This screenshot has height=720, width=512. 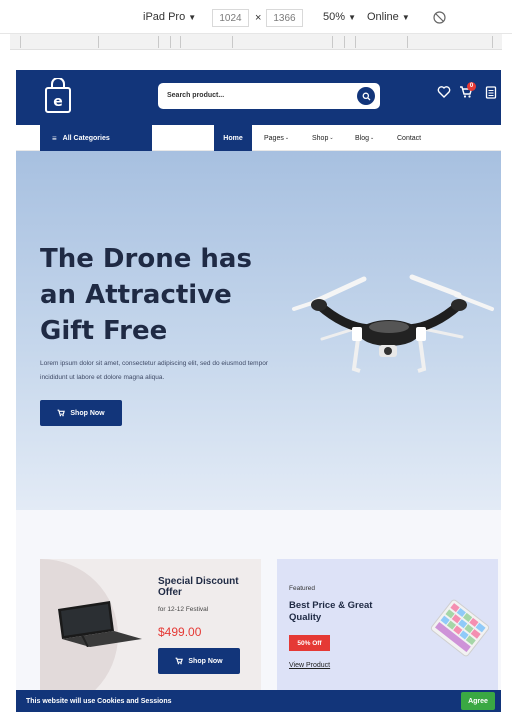 What do you see at coordinates (439, 17) in the screenshot?
I see `rotate-disabled-icon` at bounding box center [439, 17].